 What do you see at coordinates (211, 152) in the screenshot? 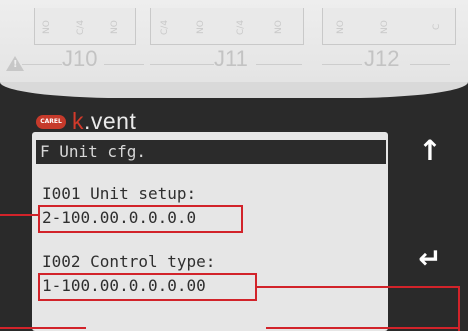
I see `menu-title: F Unit cfg.` at bounding box center [211, 152].